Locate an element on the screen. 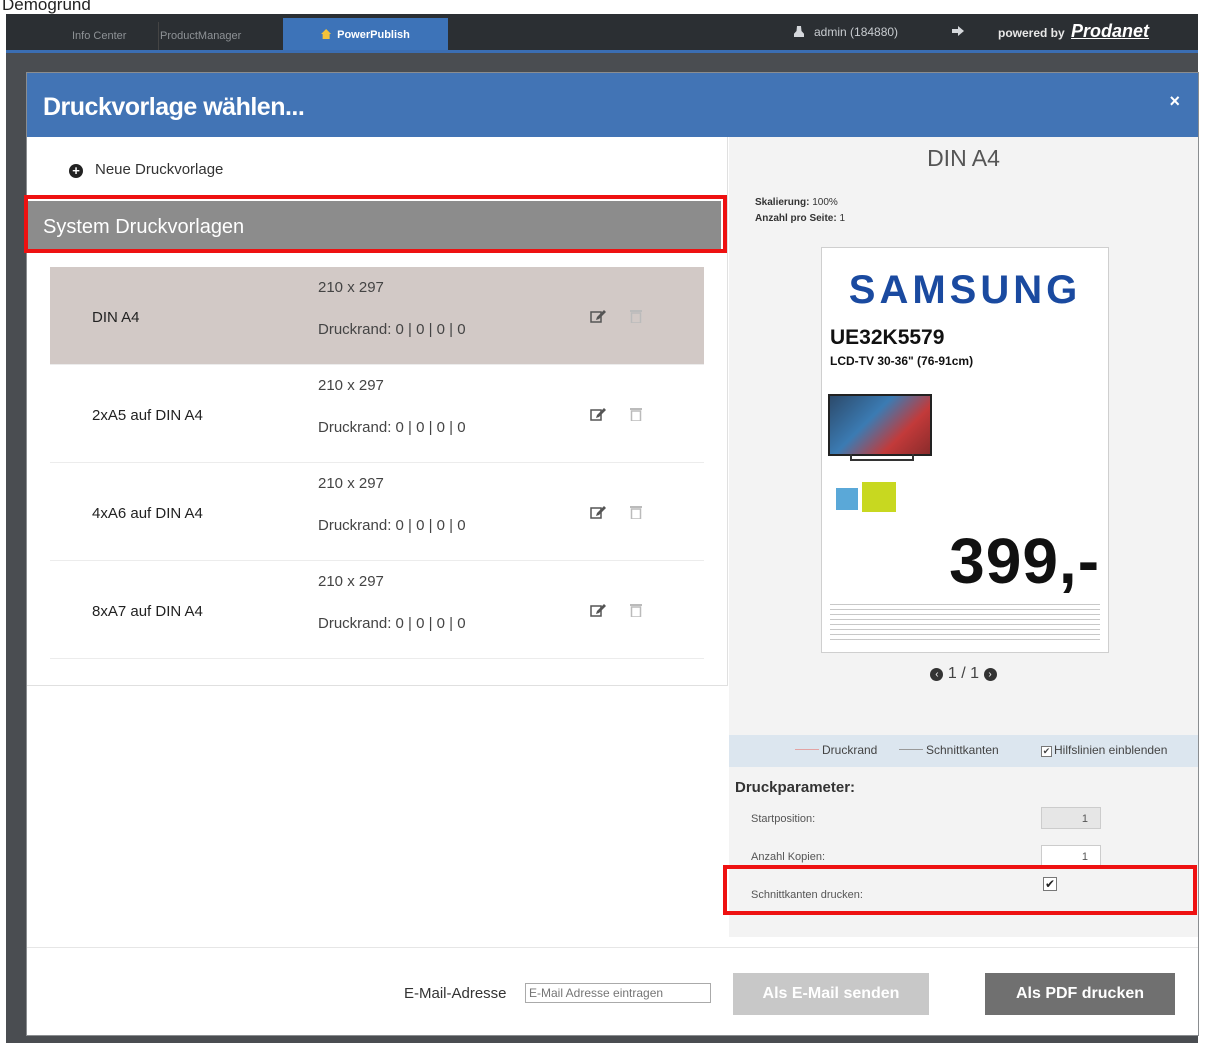 This screenshot has height=1048, width=1209. tv-image is located at coordinates (880, 425).